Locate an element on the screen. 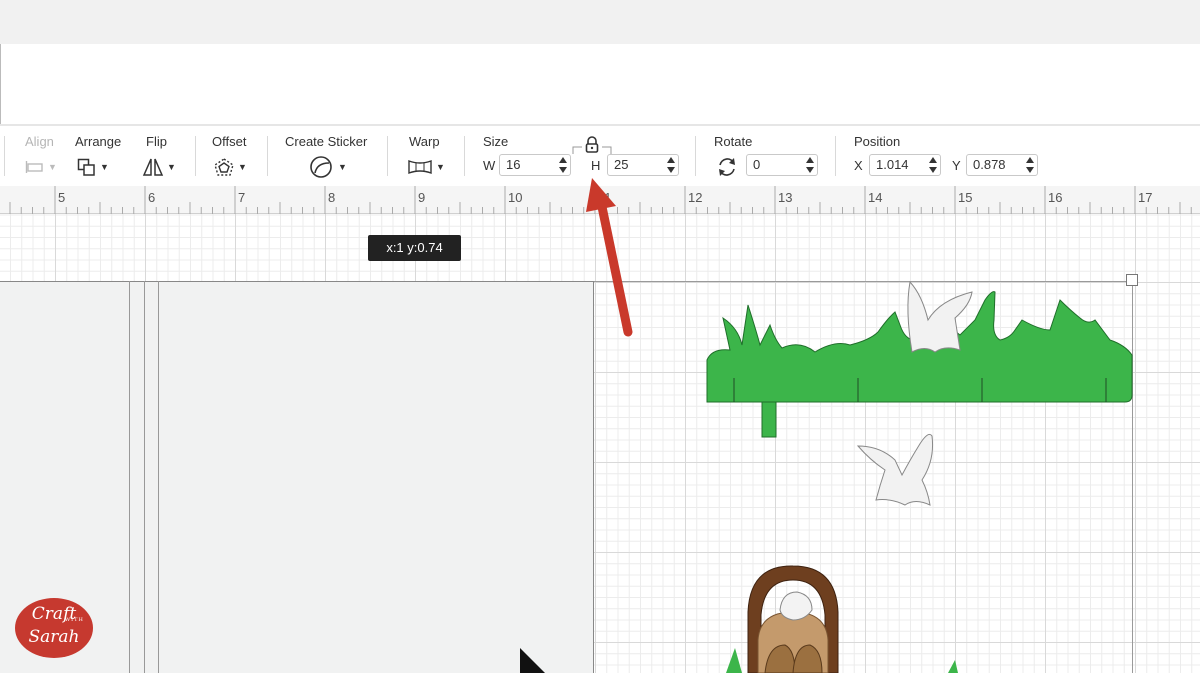 The image size is (1200, 673). craft-with-sarah-logo: Craft WITH Sarah is located at coordinates (54, 628).